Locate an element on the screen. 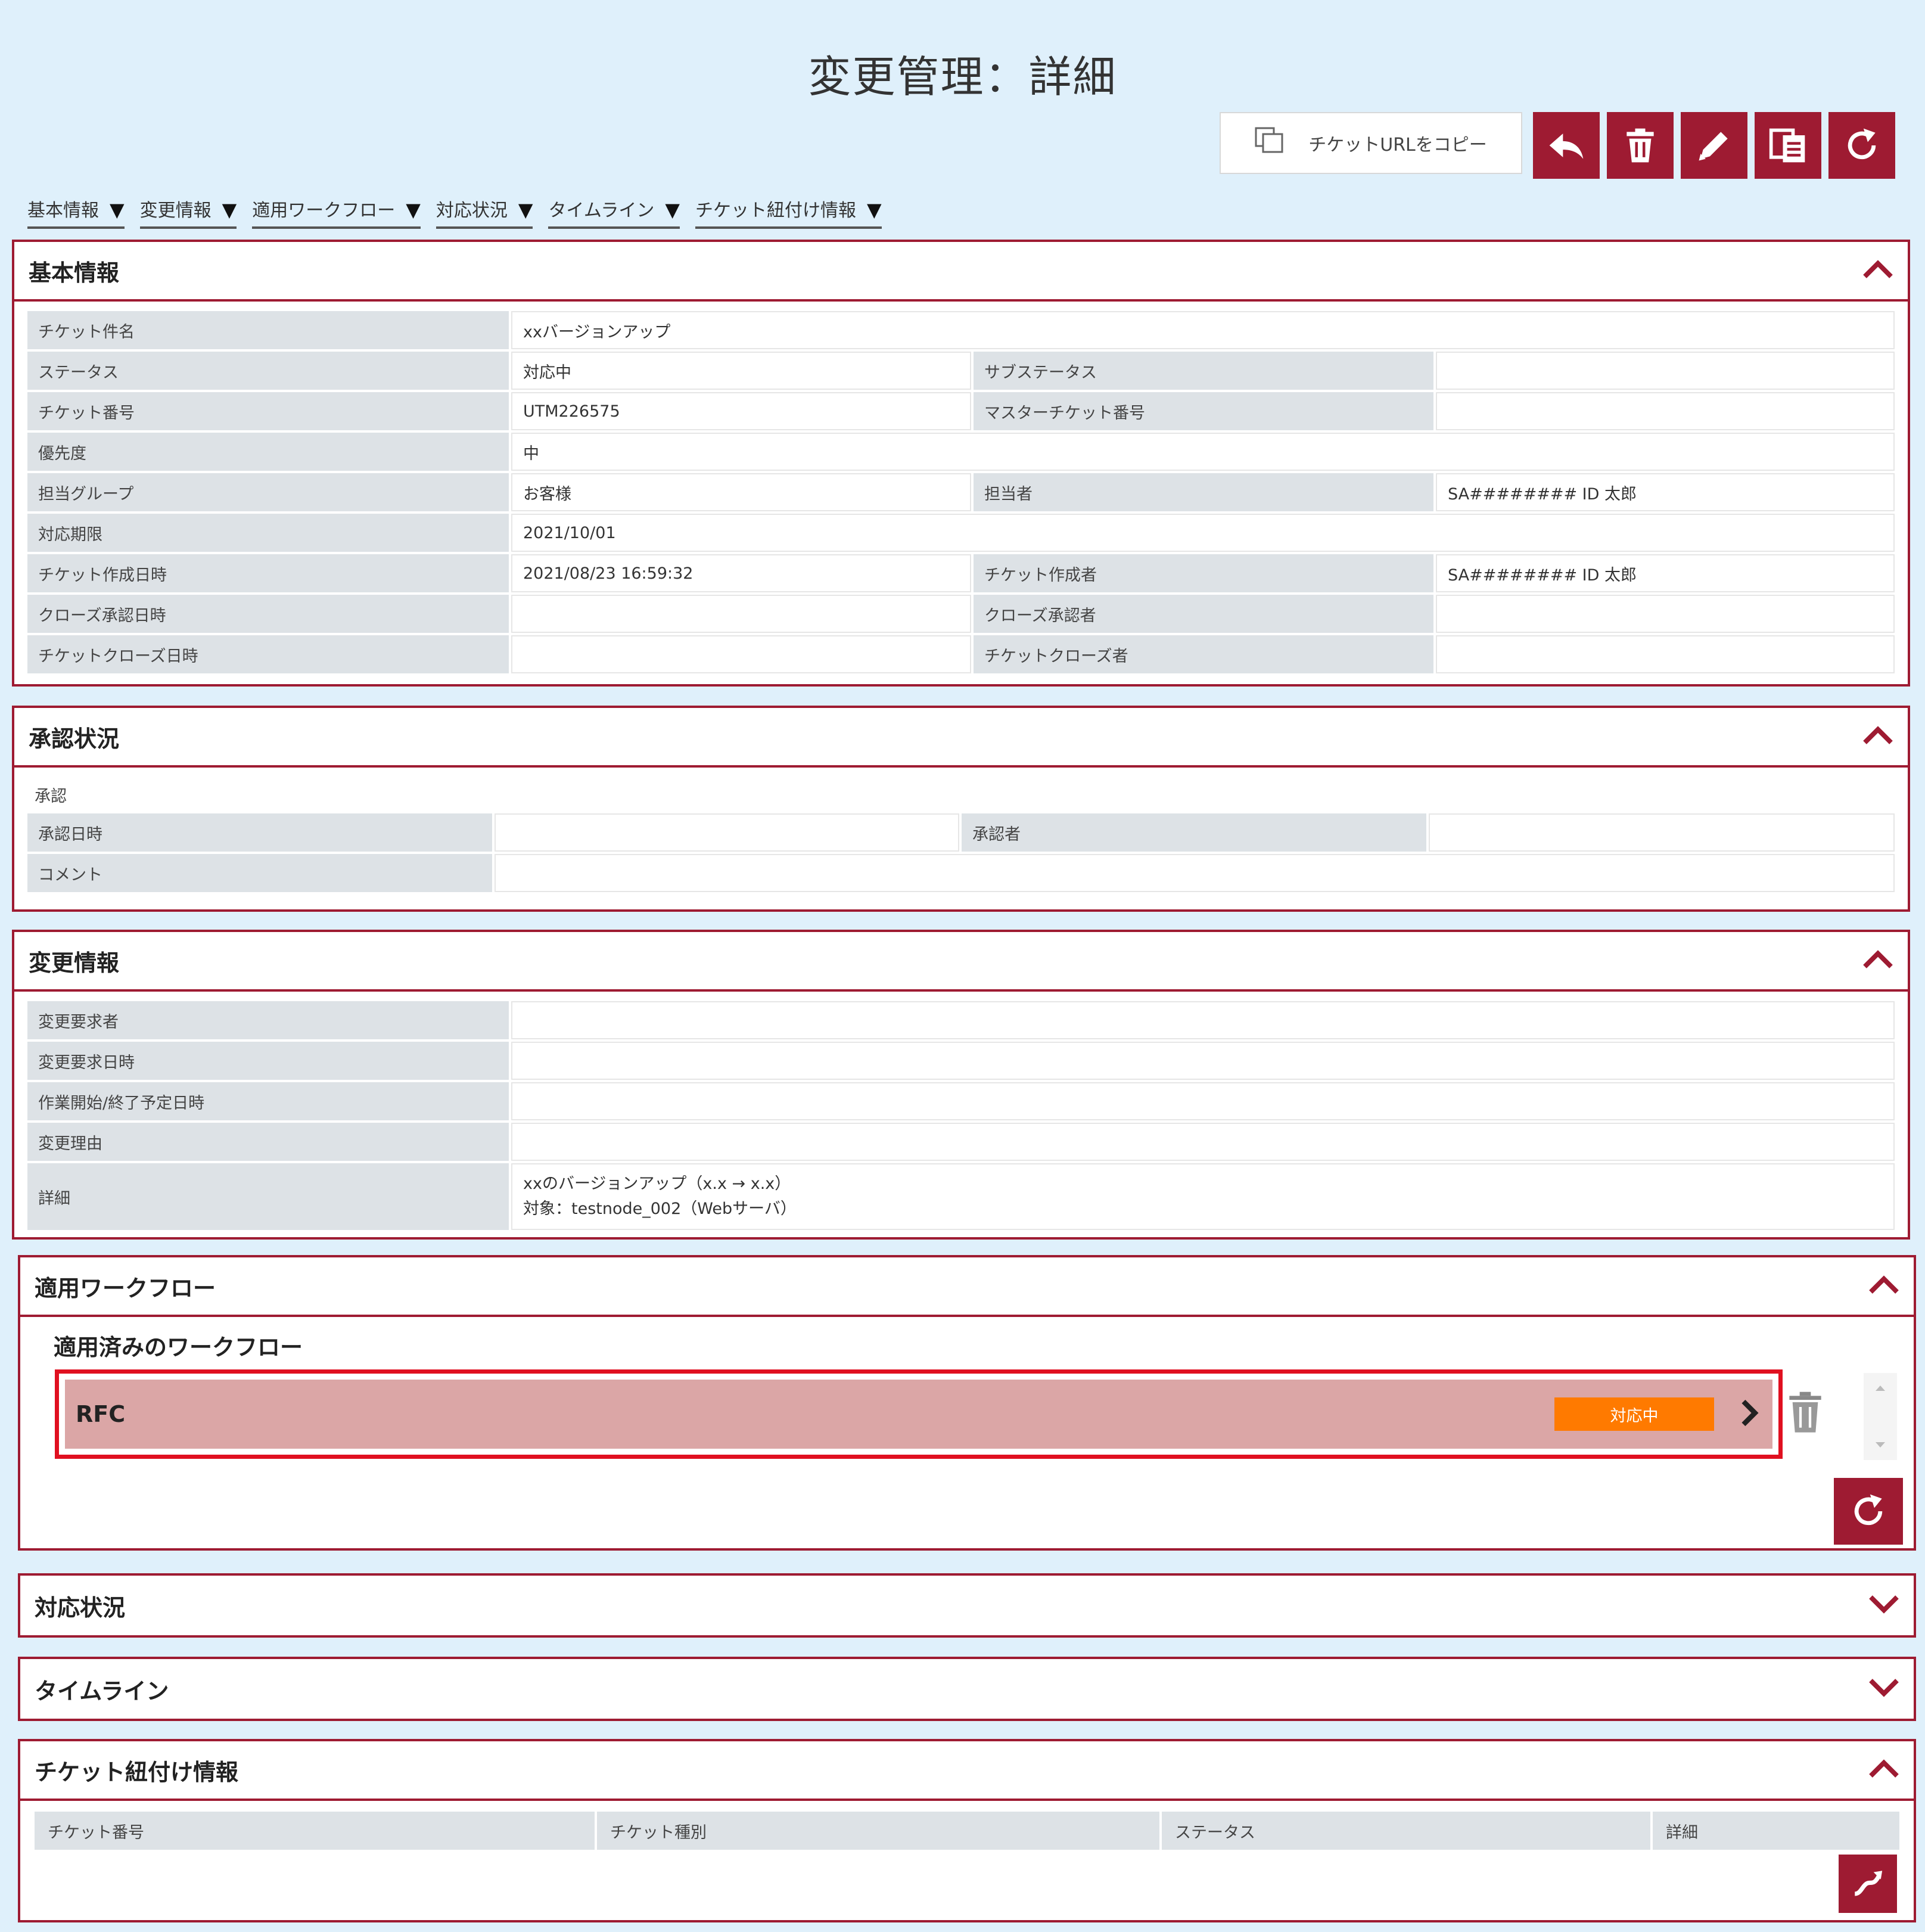  change-info-title: 変更情報 is located at coordinates (74, 962).